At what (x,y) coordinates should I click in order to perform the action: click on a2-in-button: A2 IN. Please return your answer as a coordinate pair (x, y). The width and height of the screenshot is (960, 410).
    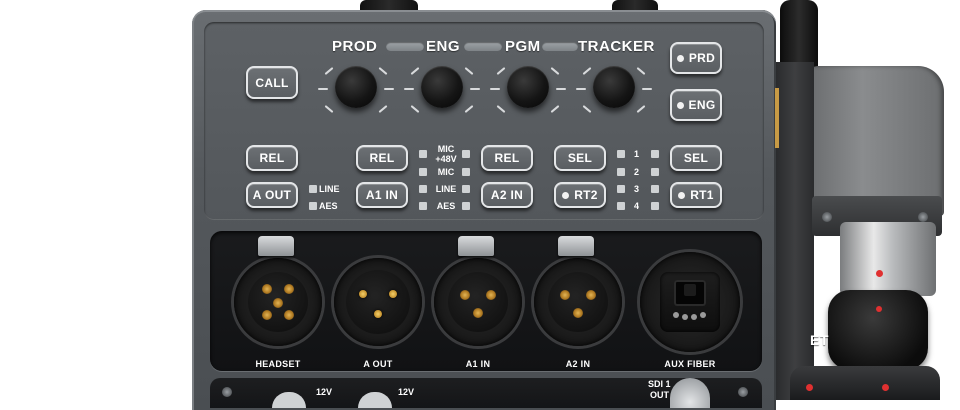
    Looking at the image, I should click on (507, 195).